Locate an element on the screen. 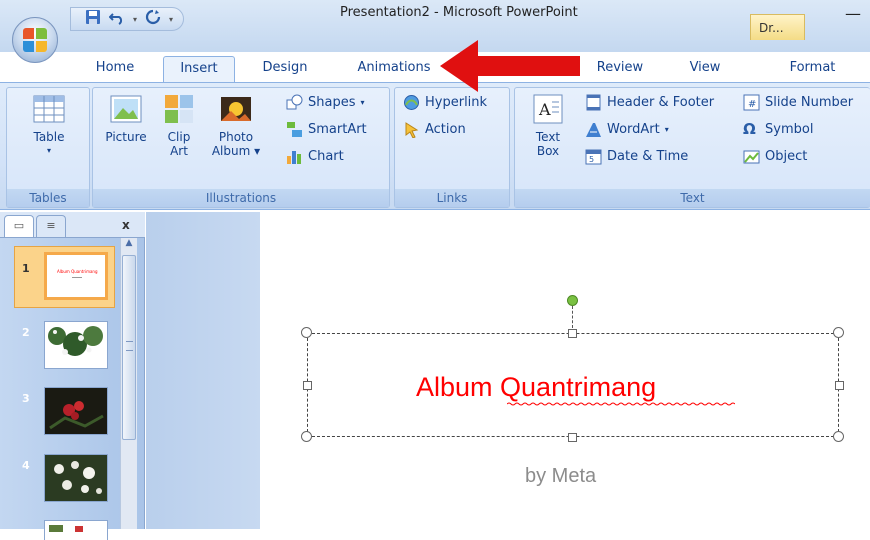 This screenshot has height=540, width=870. resize-handle-right is located at coordinates (839, 385).